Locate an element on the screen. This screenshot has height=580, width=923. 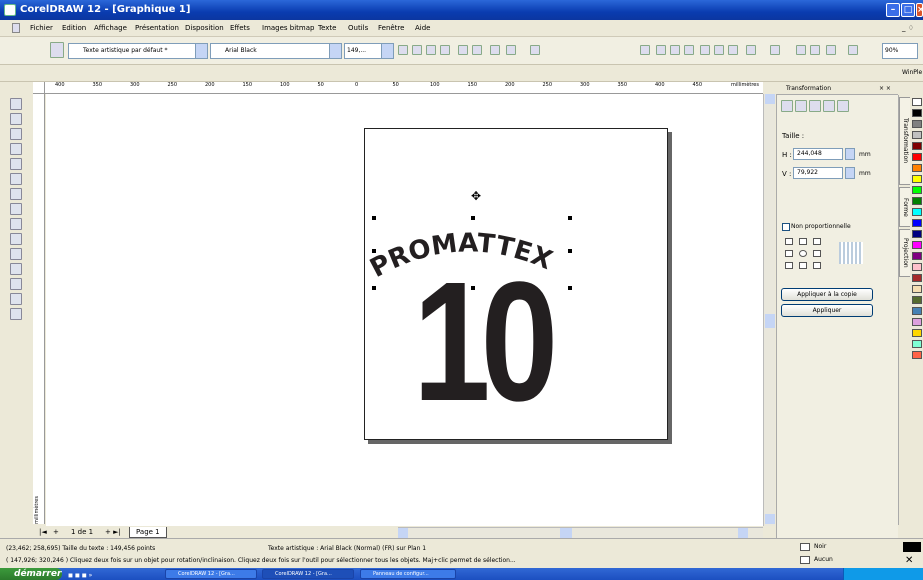
apply-button: Appliquer is located at coordinates (827, 310).